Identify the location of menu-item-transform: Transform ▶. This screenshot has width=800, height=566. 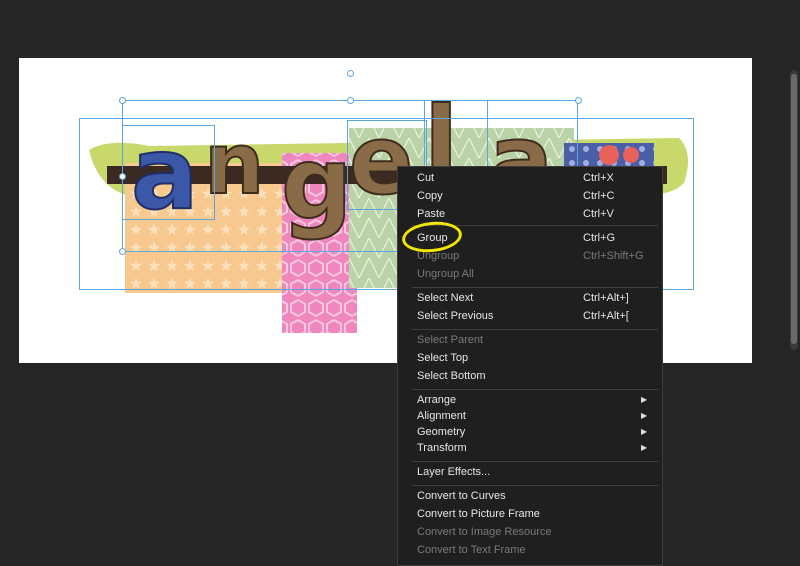
(530, 448).